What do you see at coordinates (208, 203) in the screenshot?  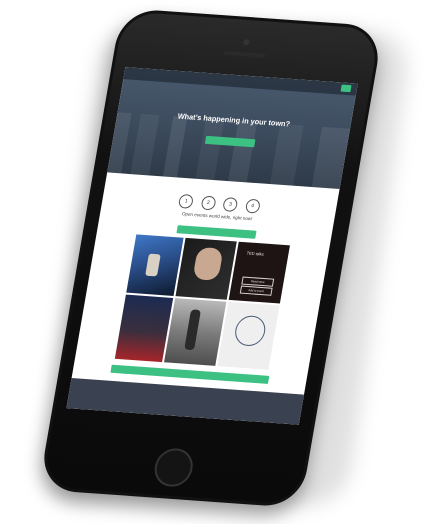 I see `step-2: 2` at bounding box center [208, 203].